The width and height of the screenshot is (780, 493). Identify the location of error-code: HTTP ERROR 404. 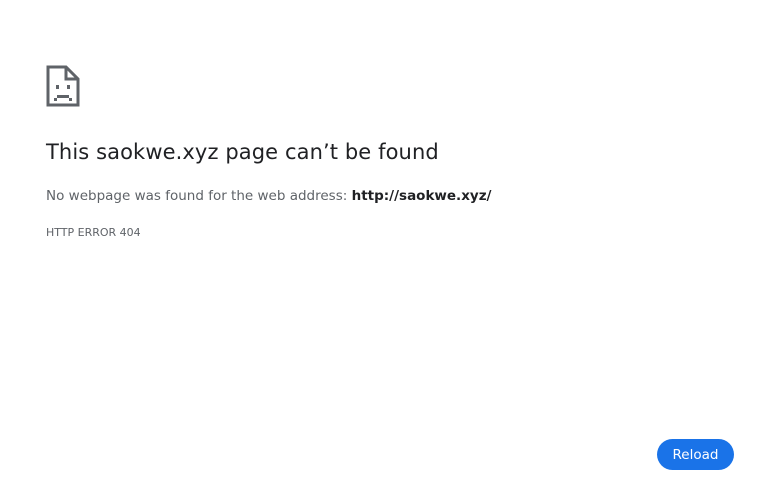
(93, 232).